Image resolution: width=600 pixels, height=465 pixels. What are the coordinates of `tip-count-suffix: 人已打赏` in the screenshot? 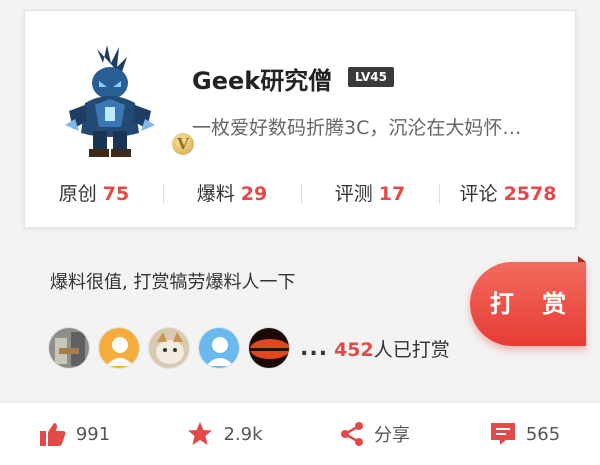 It's located at (411, 349).